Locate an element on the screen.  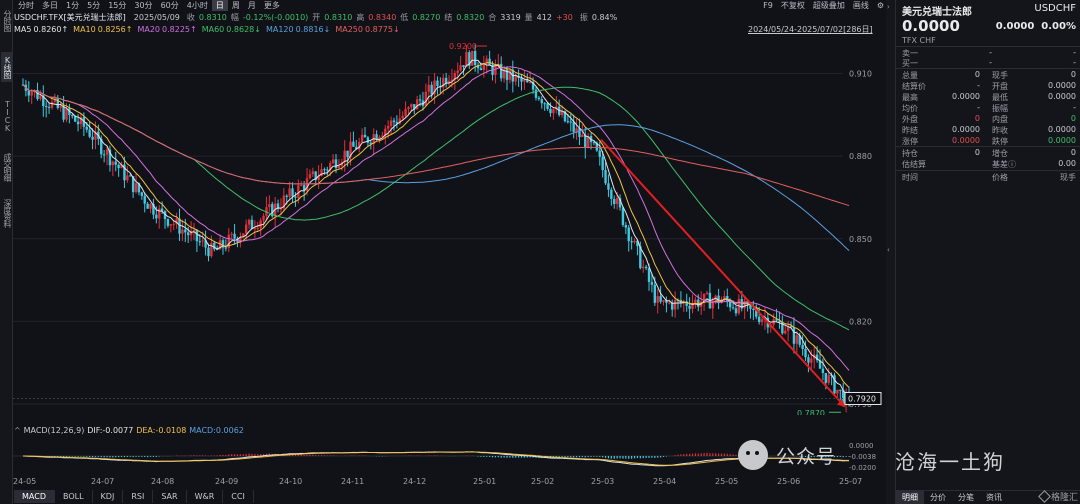
timeframe-5: 30分 is located at coordinates (143, 5).